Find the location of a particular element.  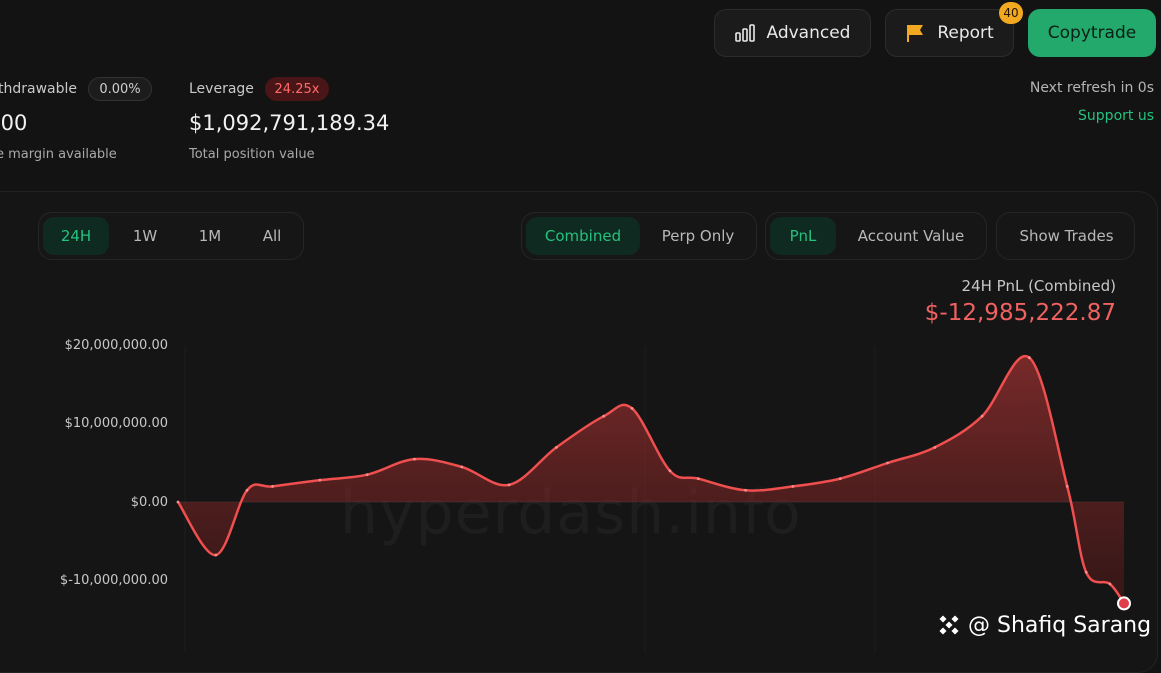

pnl-end-marker is located at coordinates (1124, 603).